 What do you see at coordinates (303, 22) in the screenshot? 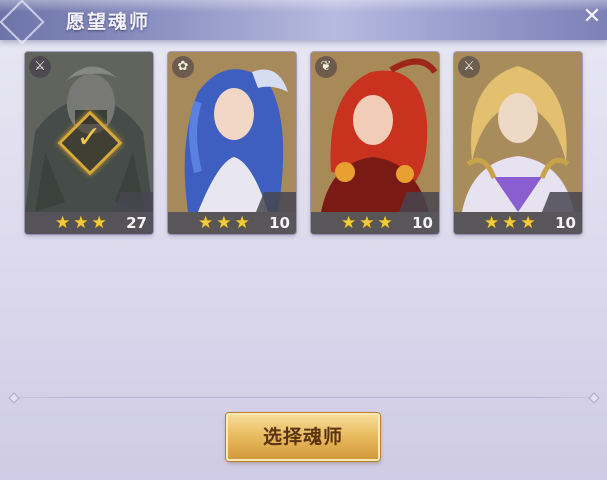
I see `title-bar: 愿望魂师 ✕` at bounding box center [303, 22].